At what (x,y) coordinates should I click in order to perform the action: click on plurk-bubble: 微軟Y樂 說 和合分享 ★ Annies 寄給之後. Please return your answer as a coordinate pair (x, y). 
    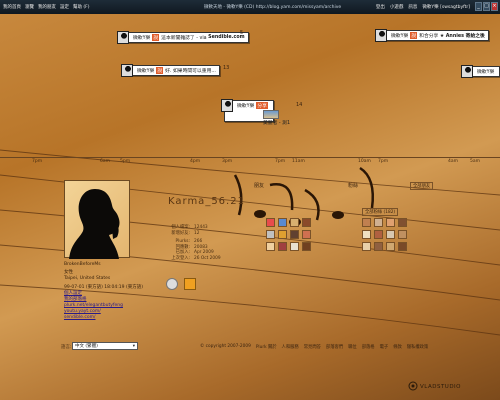
    Looking at the image, I should click on (432, 35).